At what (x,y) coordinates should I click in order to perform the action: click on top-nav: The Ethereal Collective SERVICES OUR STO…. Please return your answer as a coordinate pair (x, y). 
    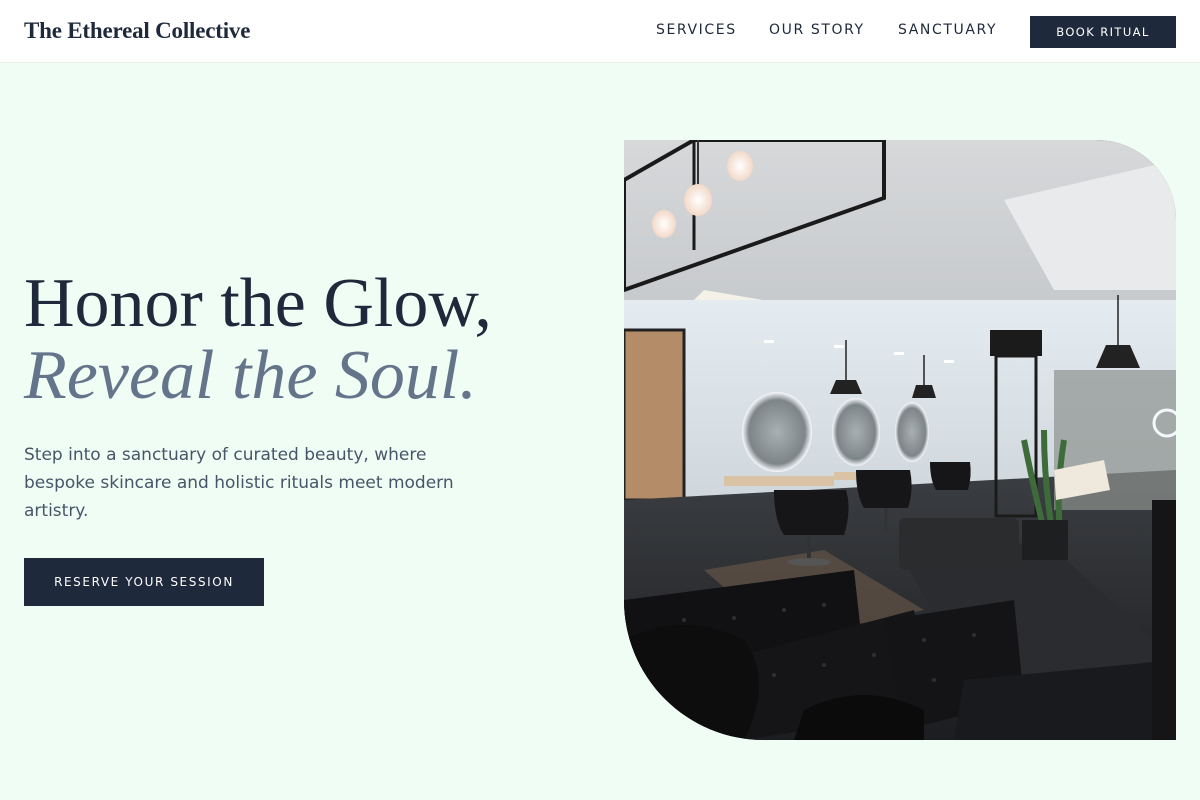
    Looking at the image, I should click on (600, 31).